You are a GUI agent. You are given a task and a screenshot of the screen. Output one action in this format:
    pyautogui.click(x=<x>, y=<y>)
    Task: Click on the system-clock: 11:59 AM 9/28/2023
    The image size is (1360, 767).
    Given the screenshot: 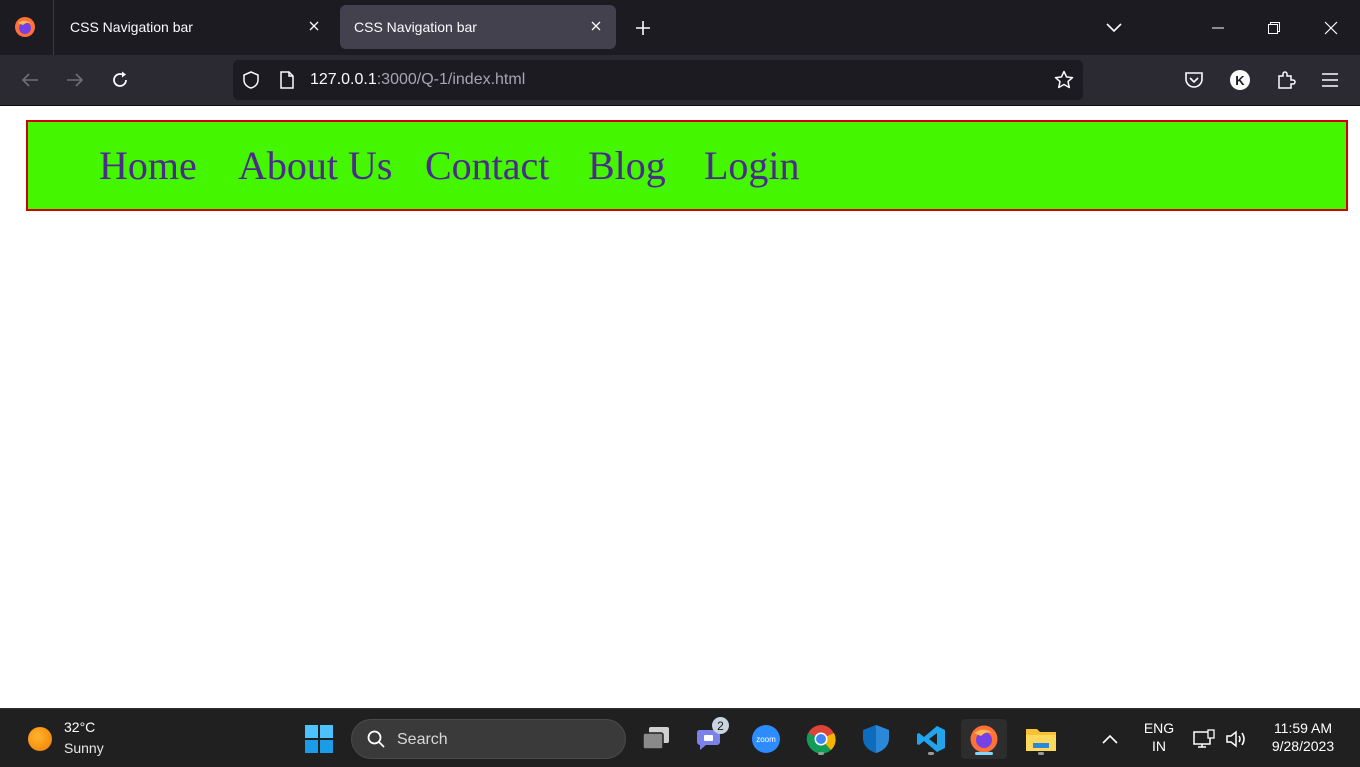 What is the action you would take?
    pyautogui.click(x=1303, y=737)
    